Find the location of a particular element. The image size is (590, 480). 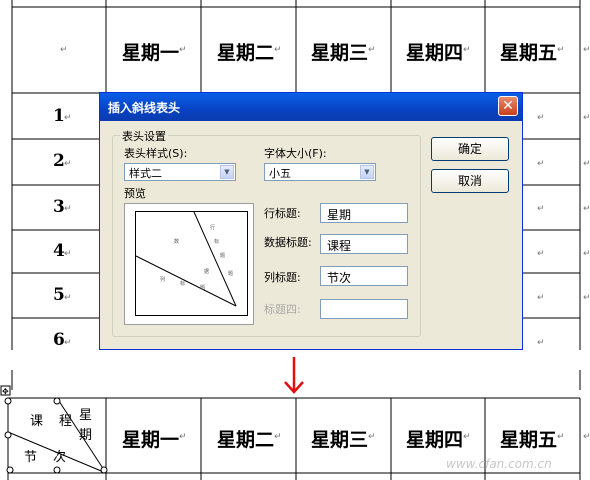

style-select-value: 样式二 is located at coordinates (145, 173).